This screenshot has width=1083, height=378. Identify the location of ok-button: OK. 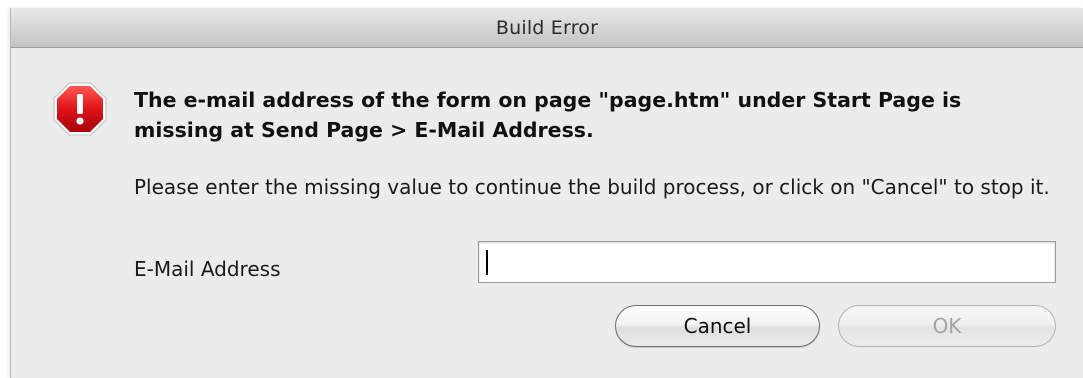
(947, 326).